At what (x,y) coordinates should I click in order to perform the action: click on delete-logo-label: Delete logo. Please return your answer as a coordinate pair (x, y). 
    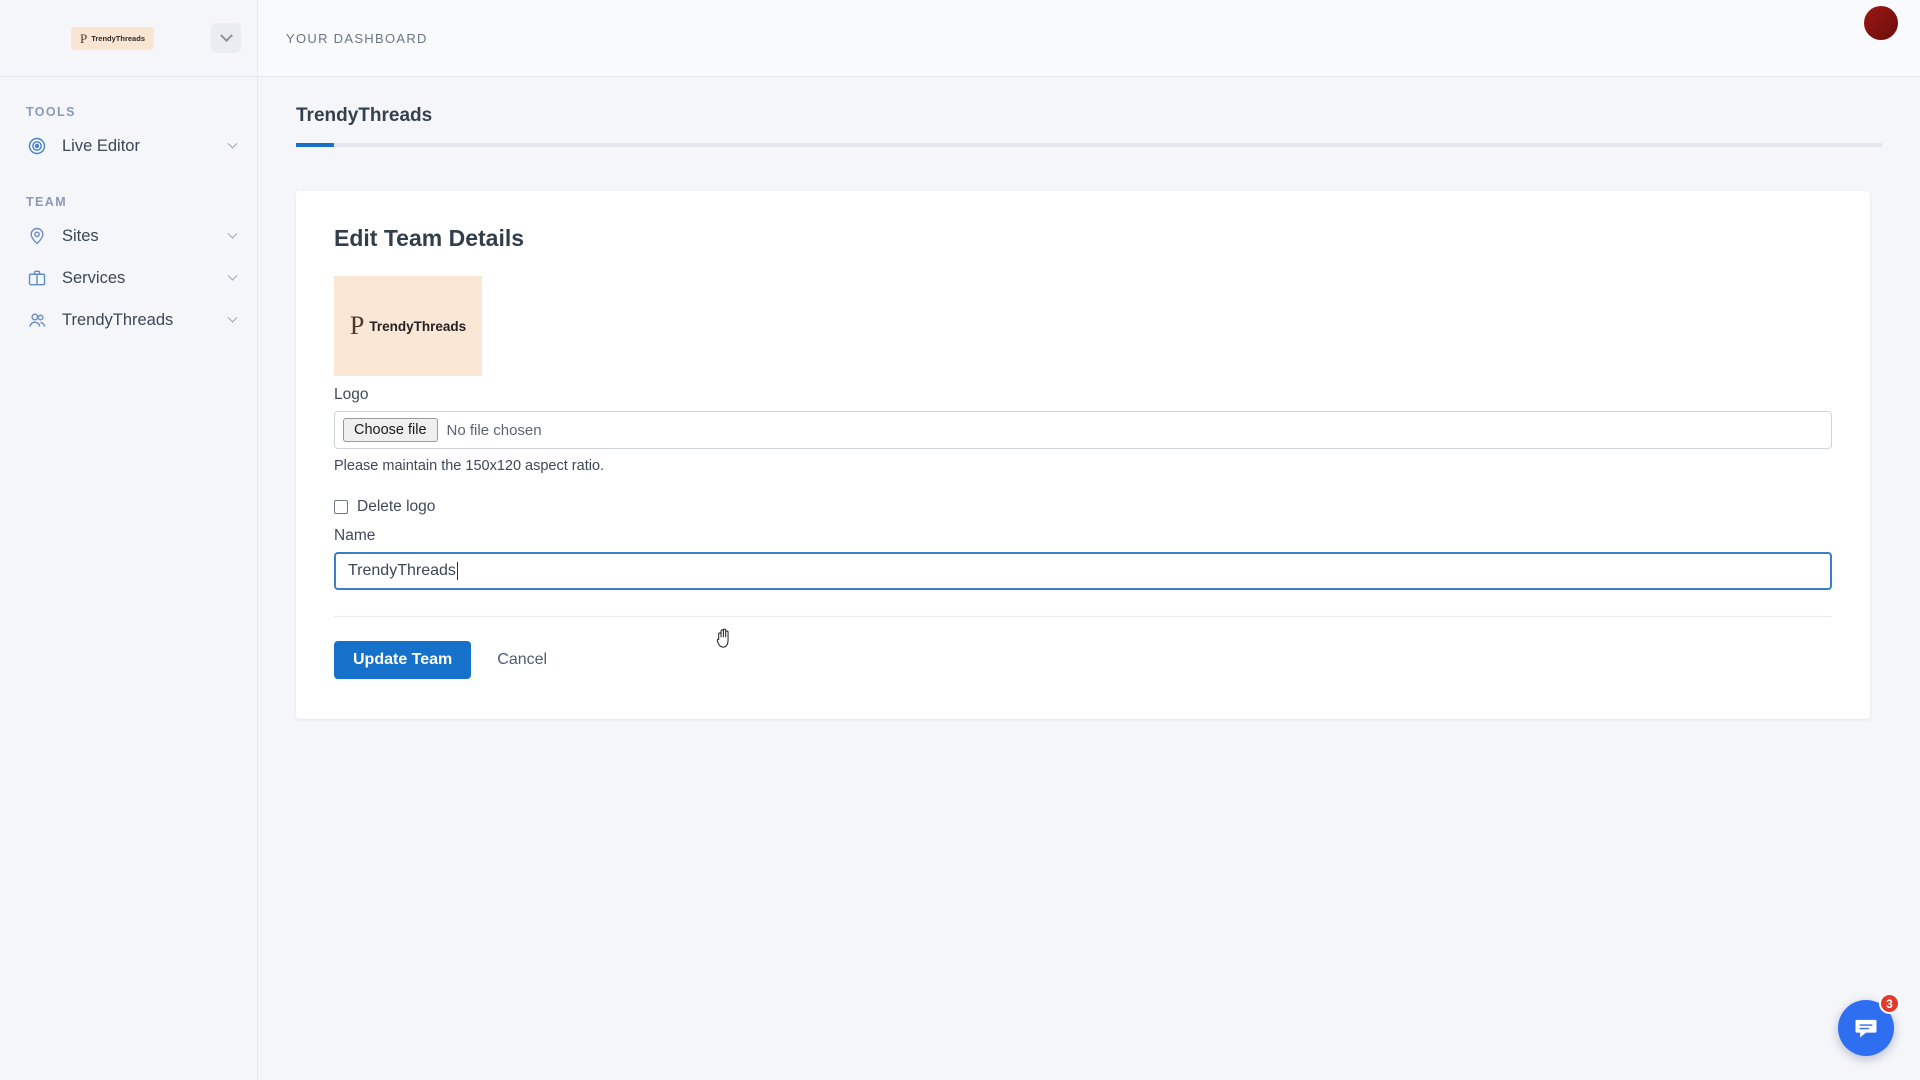
    Looking at the image, I should click on (396, 506).